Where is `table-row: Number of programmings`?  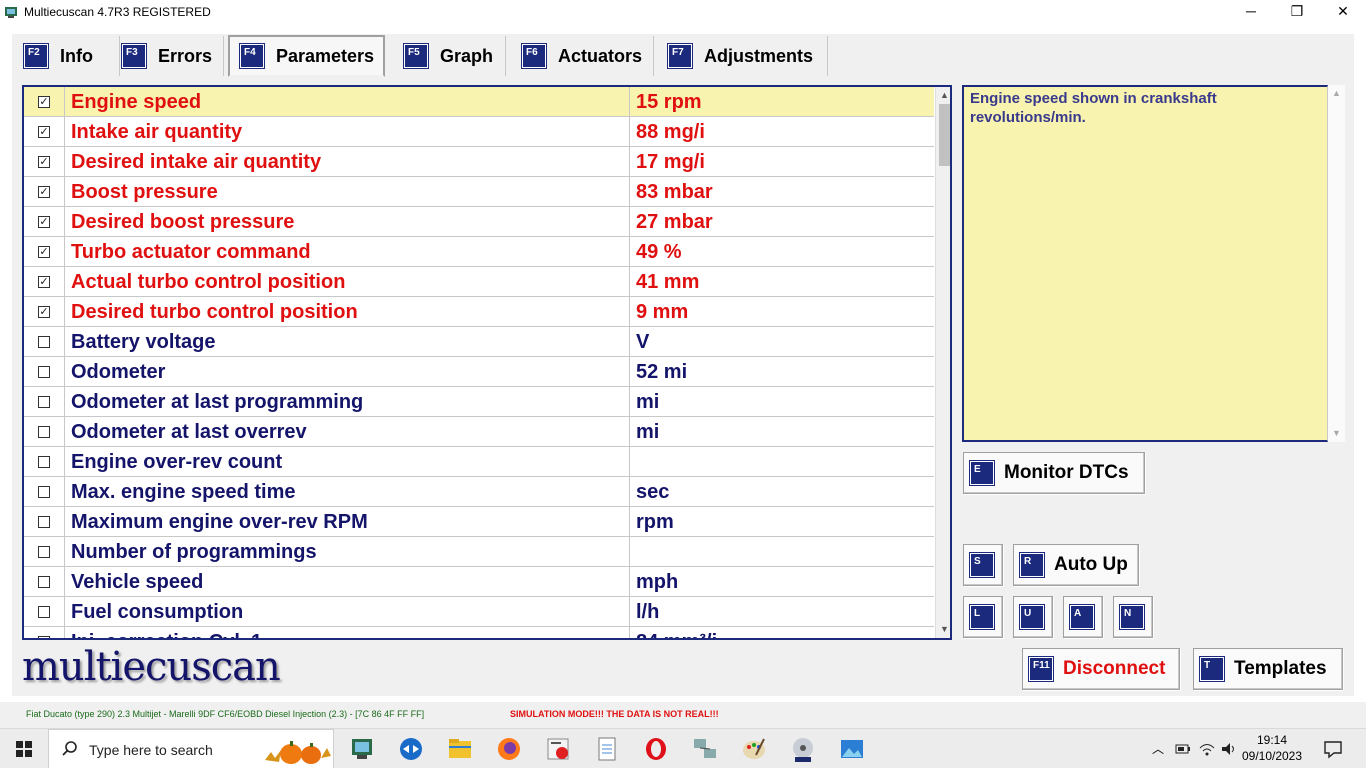 table-row: Number of programmings is located at coordinates (479, 552).